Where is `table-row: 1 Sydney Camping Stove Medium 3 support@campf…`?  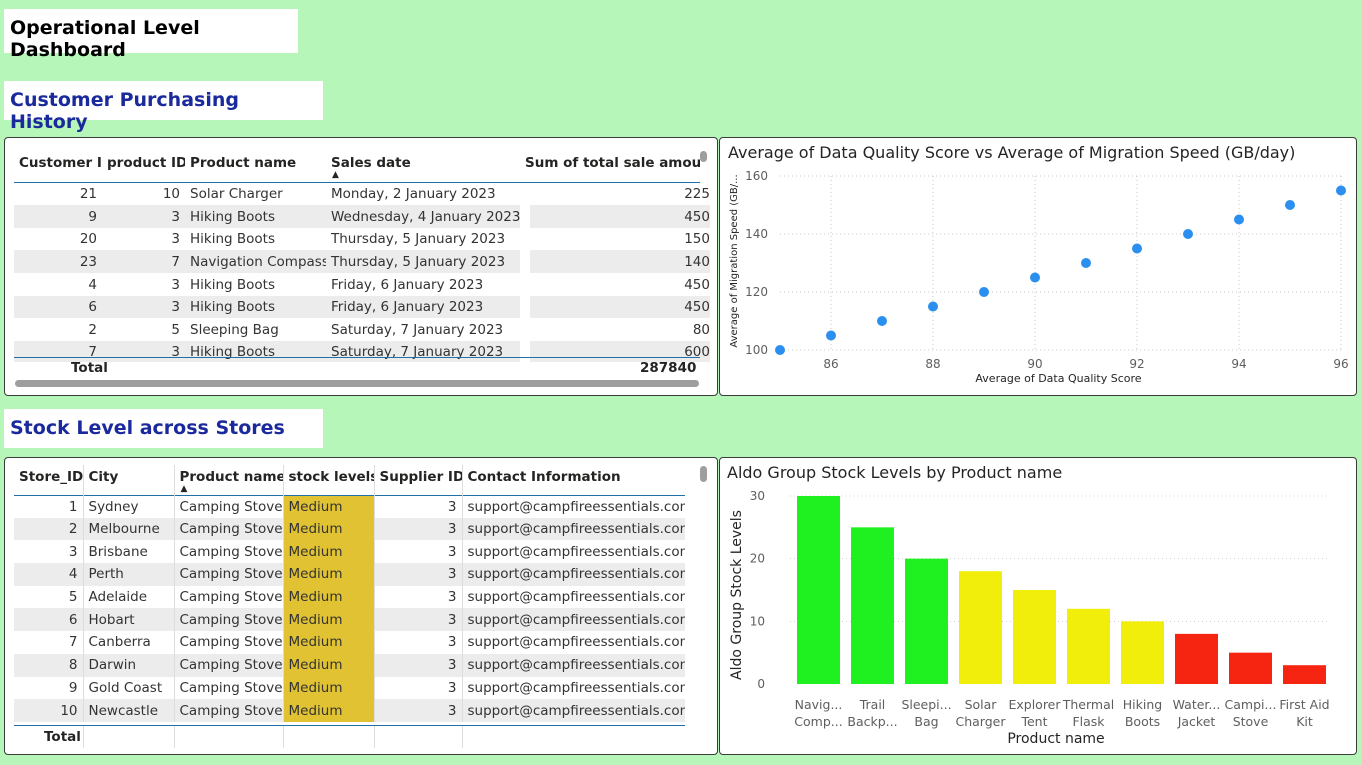
table-row: 1 Sydney Camping Stove Medium 3 support@campf… is located at coordinates (349, 506).